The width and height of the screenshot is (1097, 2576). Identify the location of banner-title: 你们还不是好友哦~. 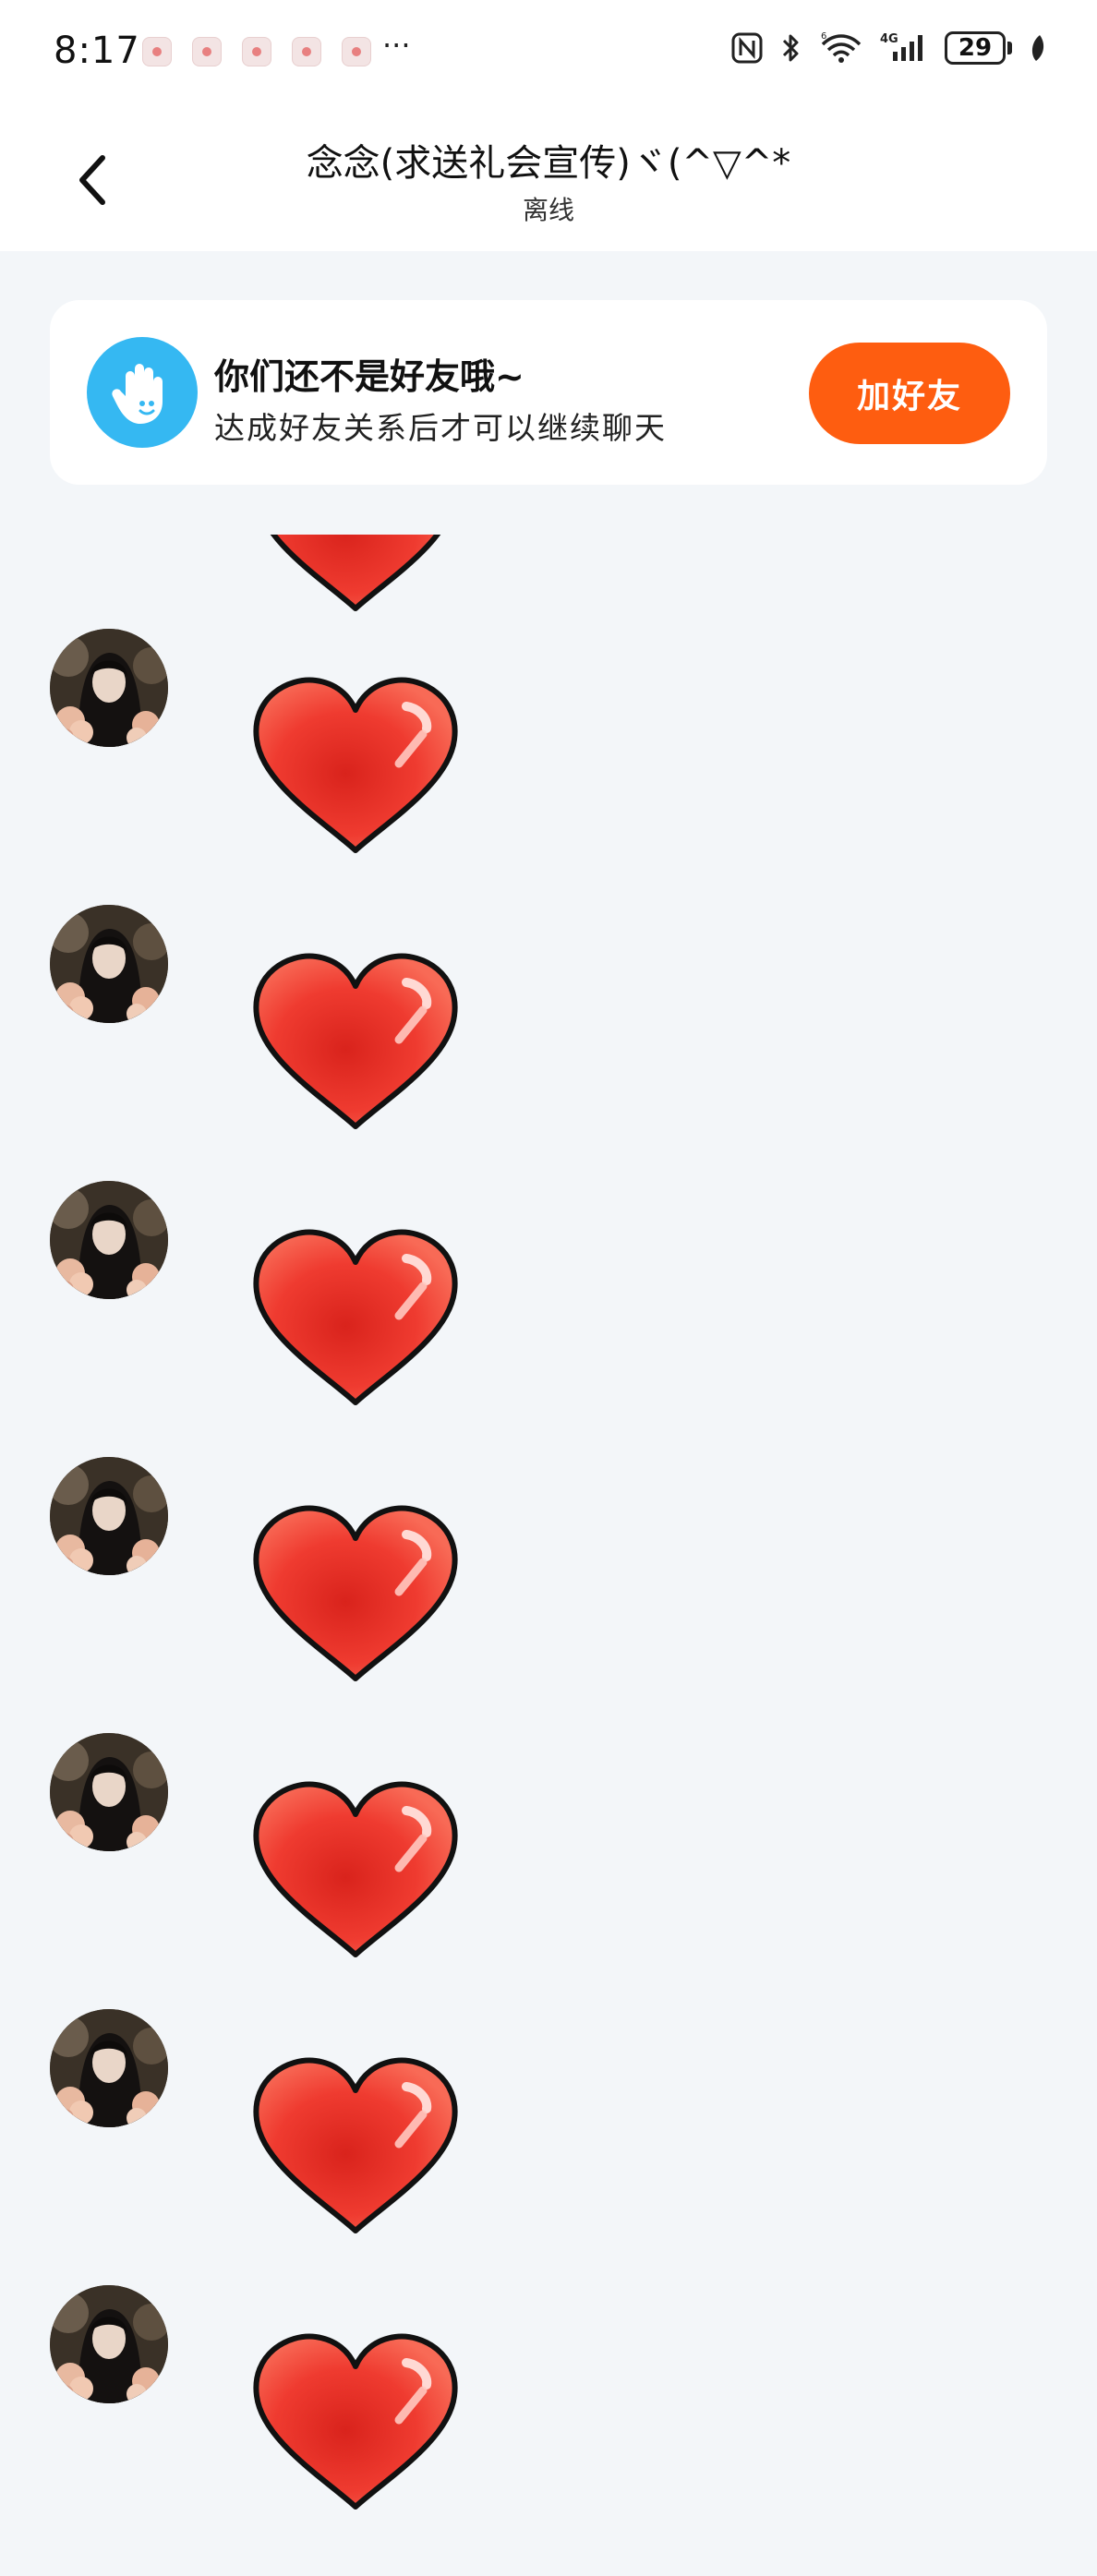
(369, 376).